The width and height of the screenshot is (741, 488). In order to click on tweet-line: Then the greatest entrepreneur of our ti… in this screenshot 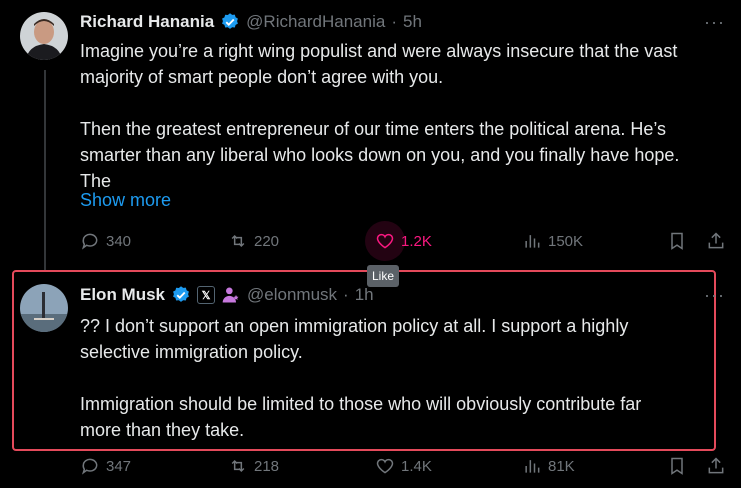, I will do `click(373, 129)`.